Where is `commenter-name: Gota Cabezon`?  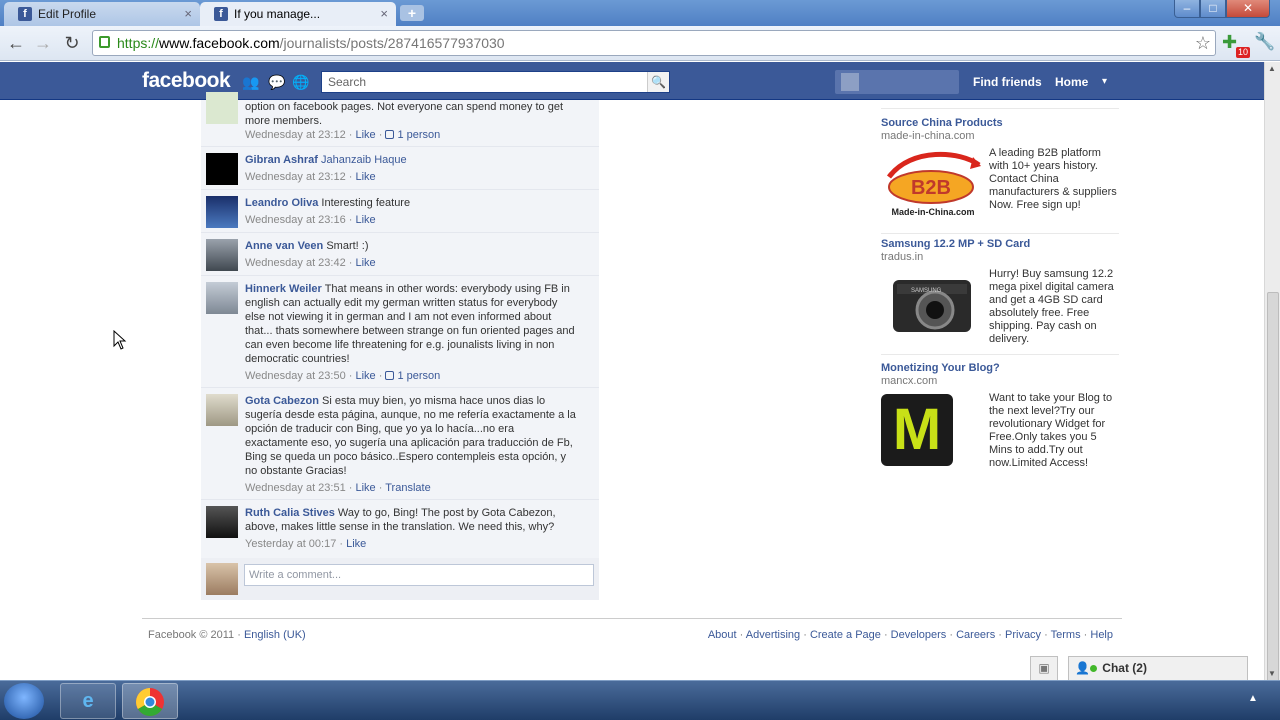
commenter-name: Gota Cabezon is located at coordinates (282, 401).